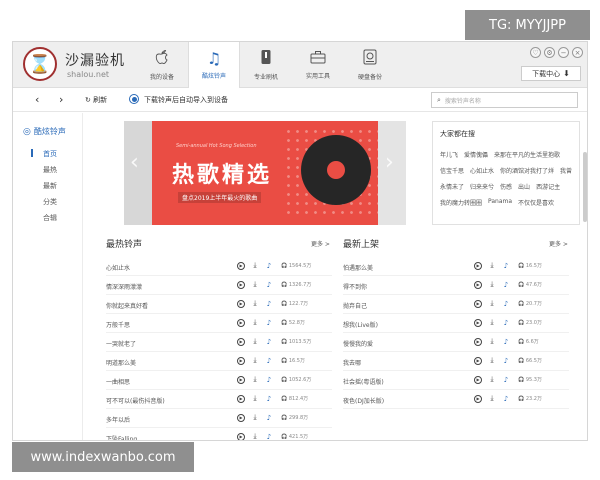  Describe the element at coordinates (219, 323) in the screenshot. I see `list-item: 万般千思 ▶ ⤓ ♪ 🎧 52.8万` at that location.